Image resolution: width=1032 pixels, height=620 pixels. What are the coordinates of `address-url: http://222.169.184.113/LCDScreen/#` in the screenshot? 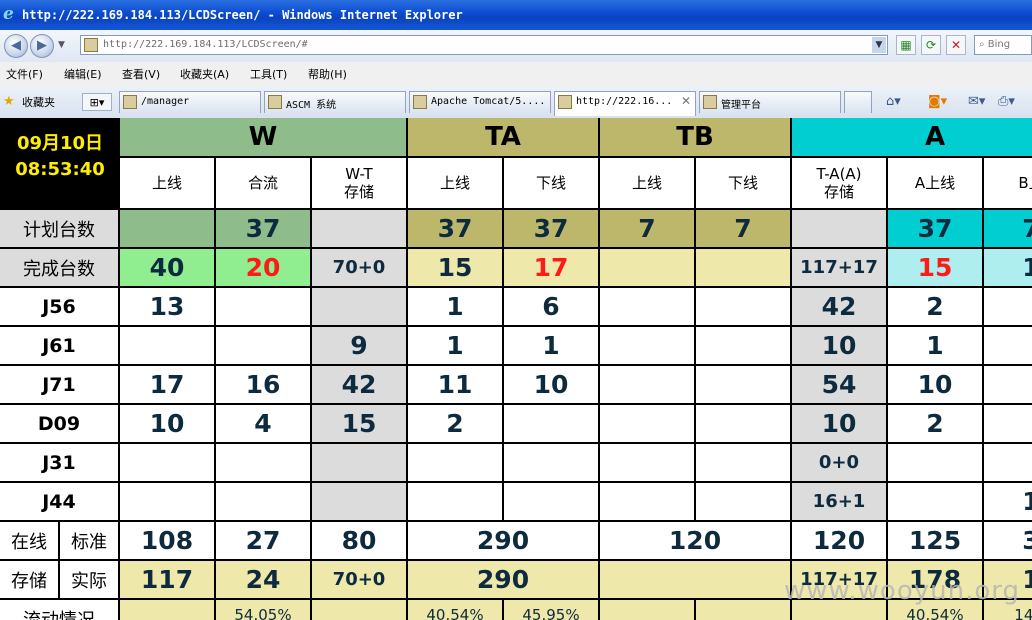 It's located at (205, 45).